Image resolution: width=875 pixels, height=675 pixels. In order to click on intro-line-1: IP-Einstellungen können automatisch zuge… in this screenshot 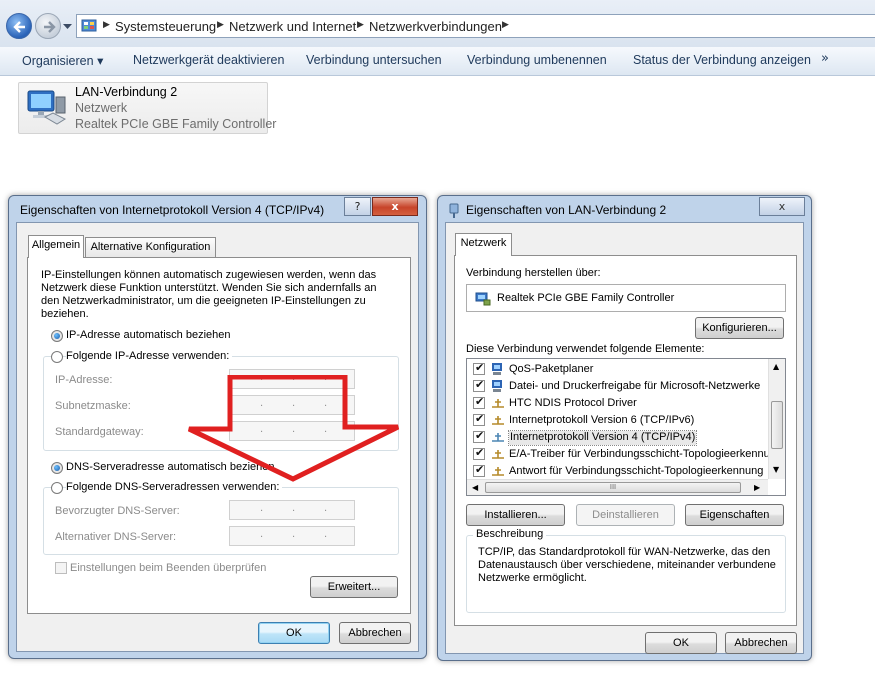, I will do `click(209, 275)`.